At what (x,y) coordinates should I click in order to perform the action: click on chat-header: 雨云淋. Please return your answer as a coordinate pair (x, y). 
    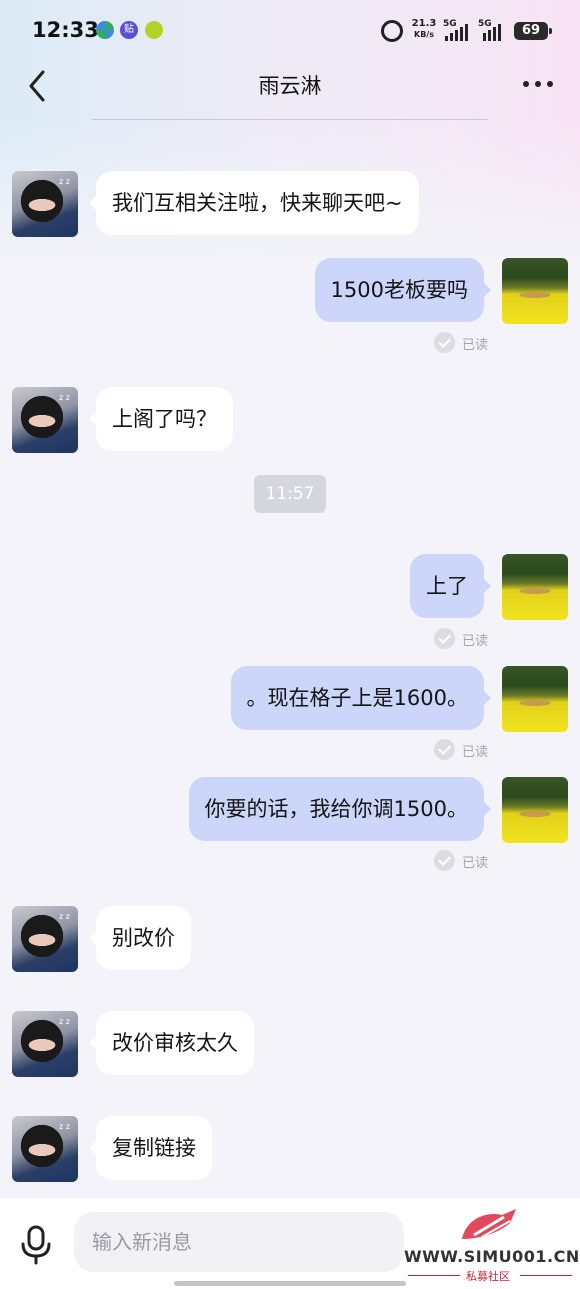
    Looking at the image, I should click on (290, 91).